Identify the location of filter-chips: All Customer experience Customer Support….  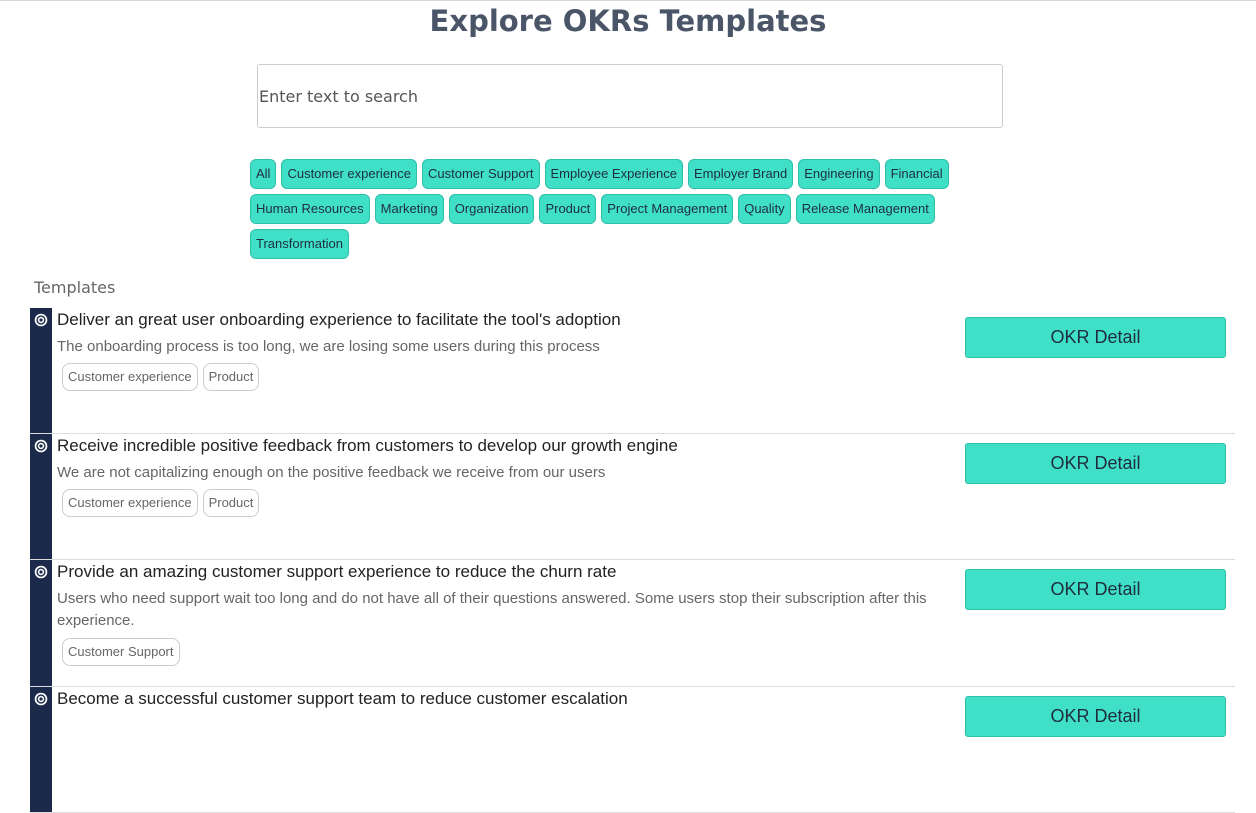
(600, 209).